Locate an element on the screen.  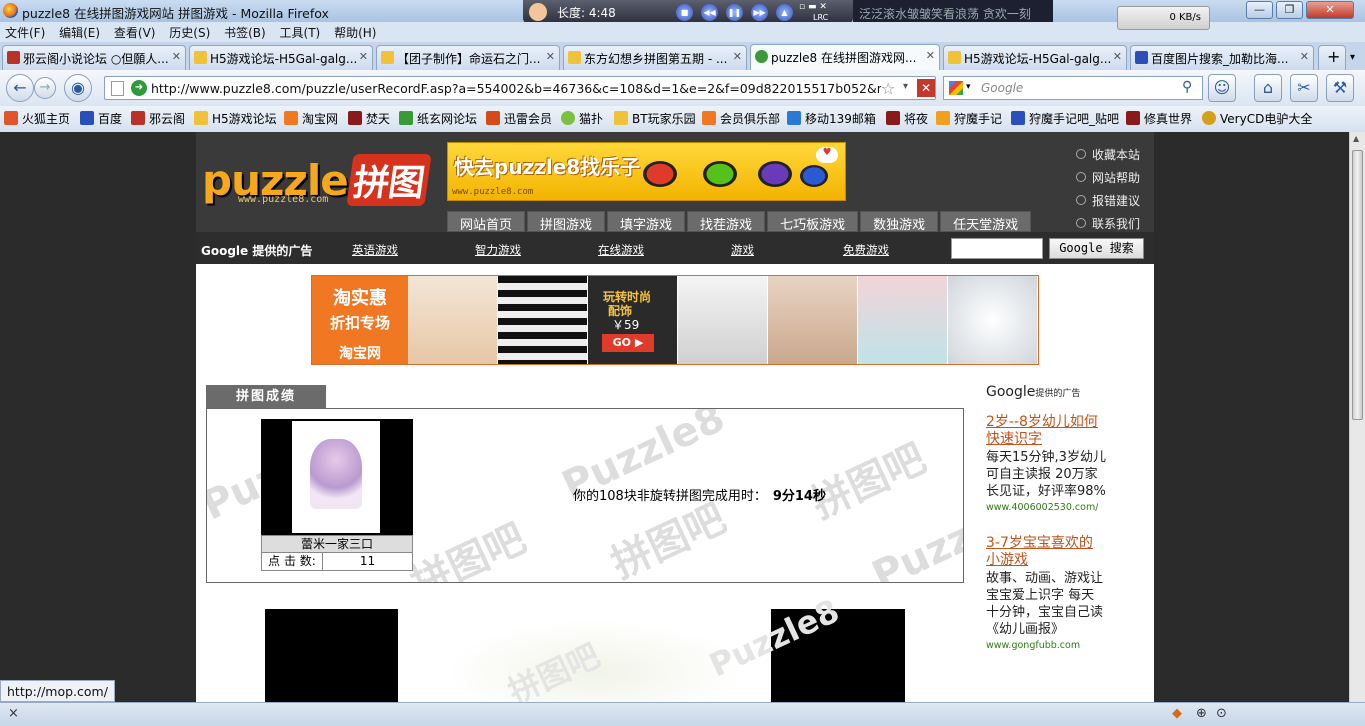
nav-nintendo: 任天堂游戏 is located at coordinates (986, 222).